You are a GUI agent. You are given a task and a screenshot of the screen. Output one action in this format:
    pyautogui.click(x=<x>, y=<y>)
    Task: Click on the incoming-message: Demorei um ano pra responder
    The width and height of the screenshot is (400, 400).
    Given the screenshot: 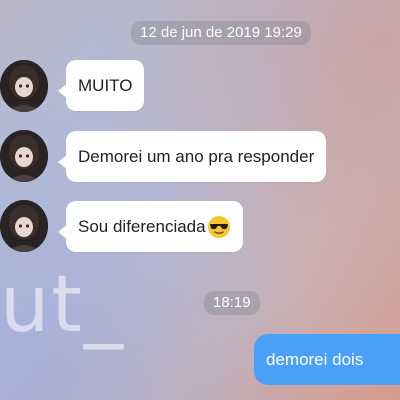 What is the action you would take?
    pyautogui.click(x=192, y=156)
    